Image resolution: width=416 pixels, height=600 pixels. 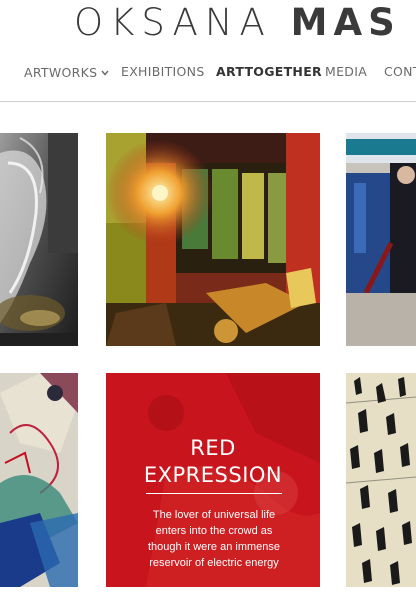 I want to click on artwork-tile-collage, so click(x=39, y=480).